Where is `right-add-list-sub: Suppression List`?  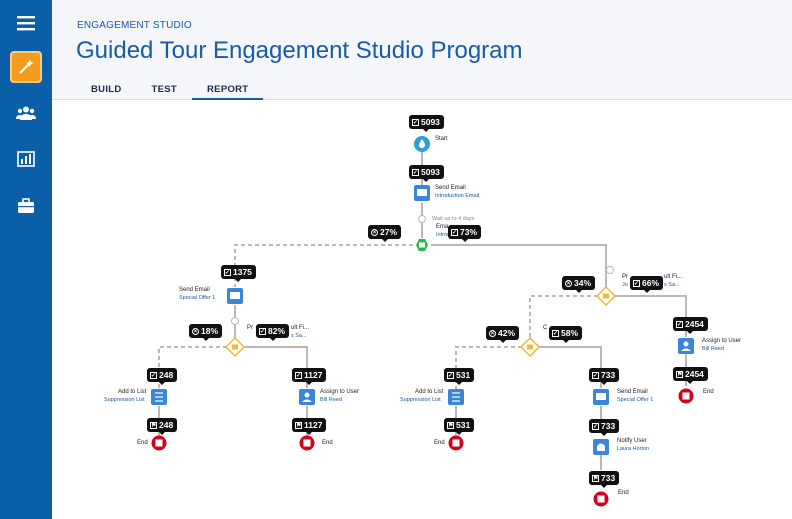 right-add-list-sub: Suppression List is located at coordinates (420, 400).